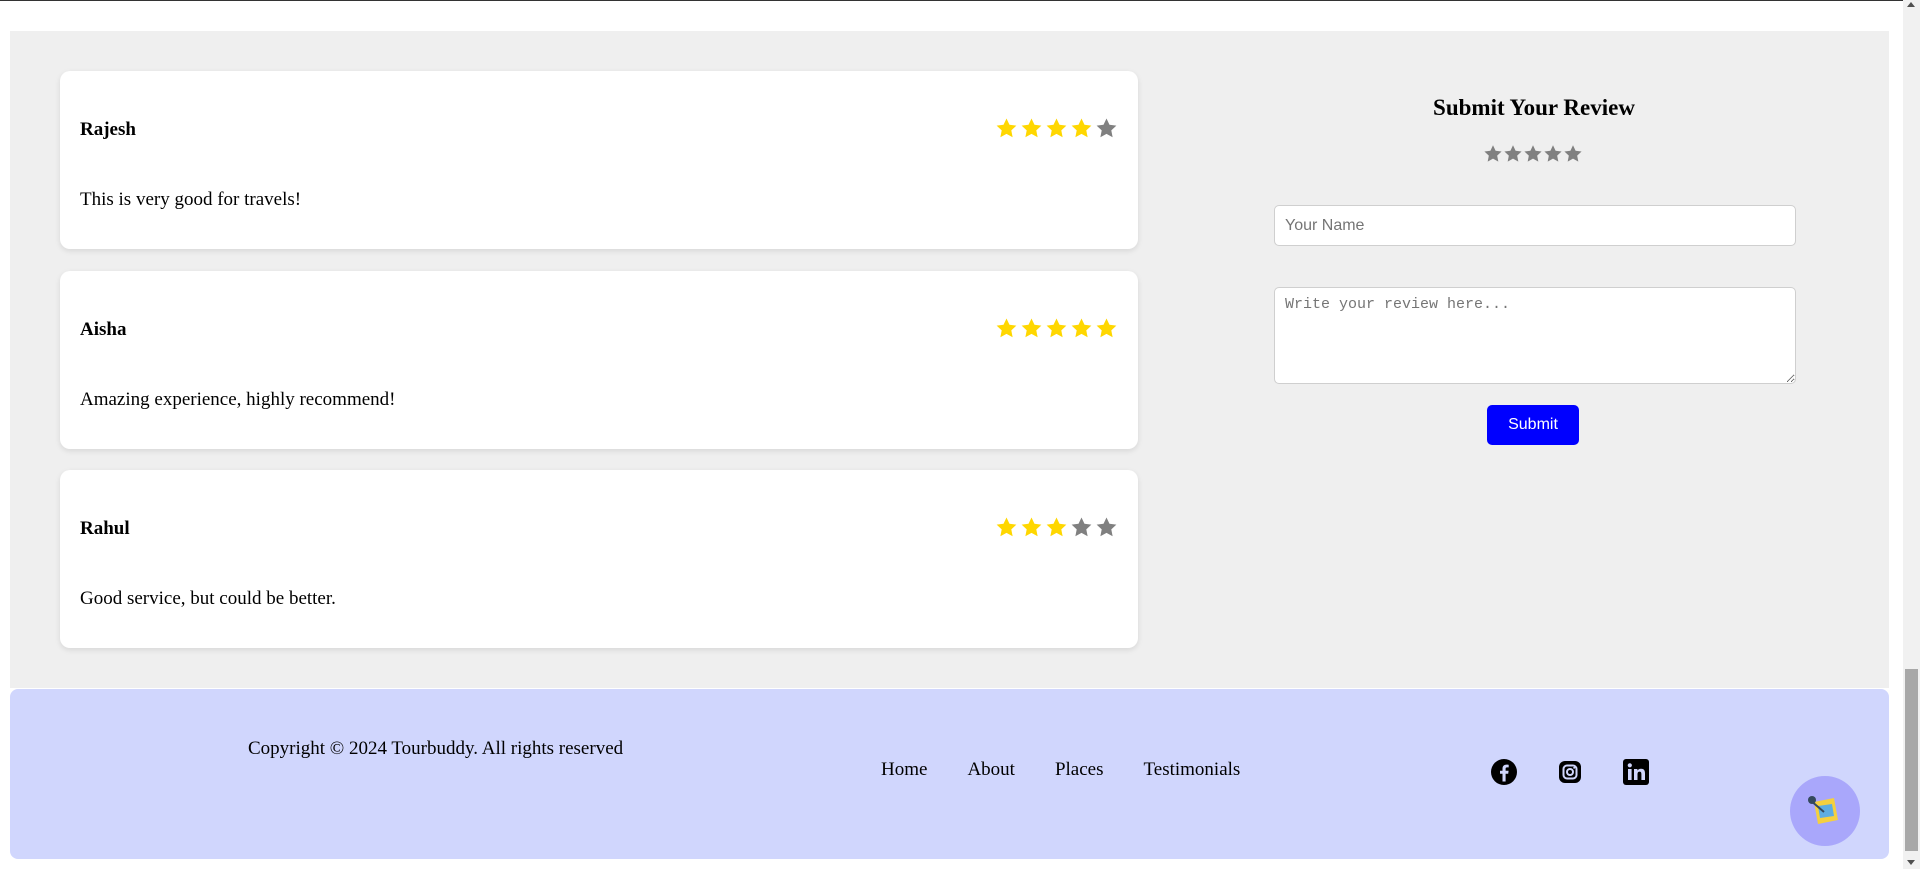 The width and height of the screenshot is (1920, 869). I want to click on linkedin-icon, so click(1636, 772).